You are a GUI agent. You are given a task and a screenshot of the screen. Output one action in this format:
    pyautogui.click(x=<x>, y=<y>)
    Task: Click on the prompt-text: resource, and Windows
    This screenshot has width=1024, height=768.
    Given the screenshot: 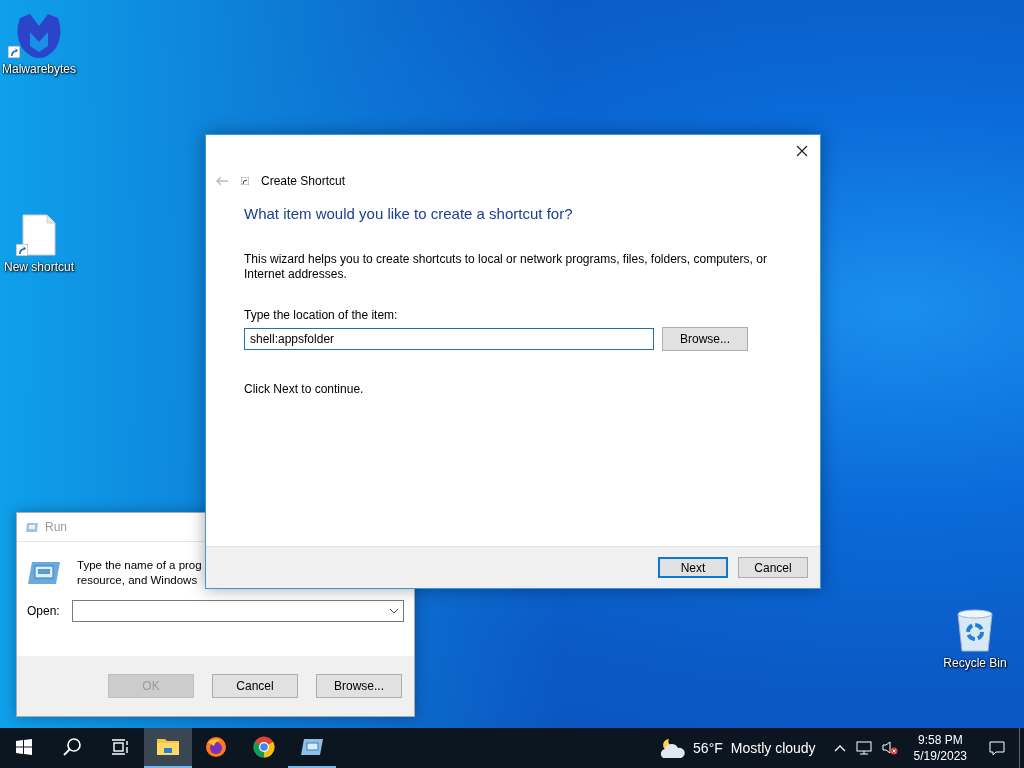 What is the action you would take?
    pyautogui.click(x=138, y=580)
    